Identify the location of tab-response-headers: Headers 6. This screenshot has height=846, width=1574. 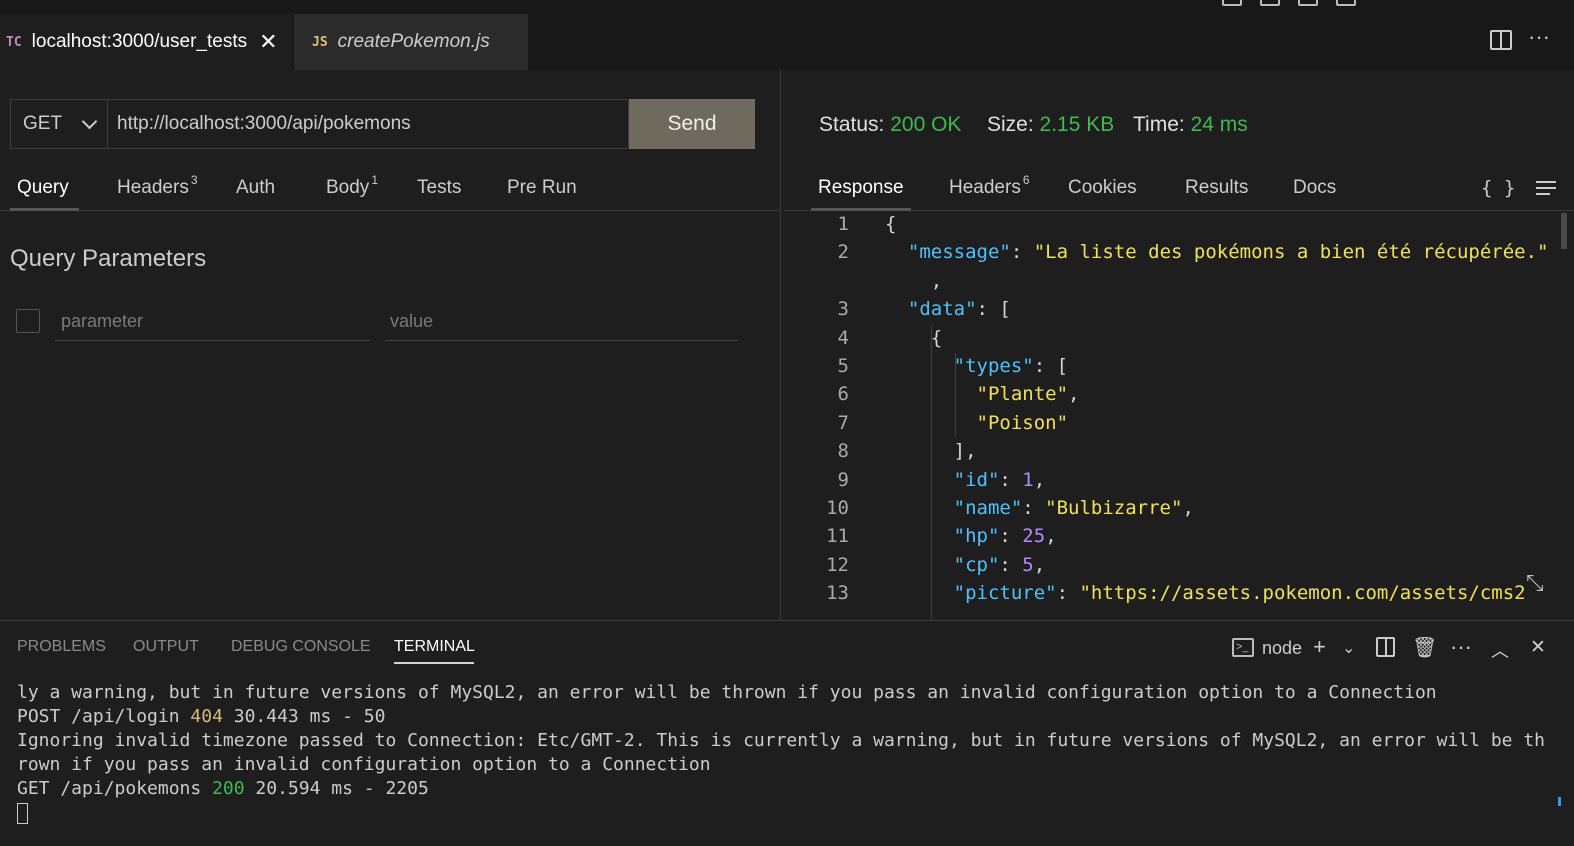
(989, 186).